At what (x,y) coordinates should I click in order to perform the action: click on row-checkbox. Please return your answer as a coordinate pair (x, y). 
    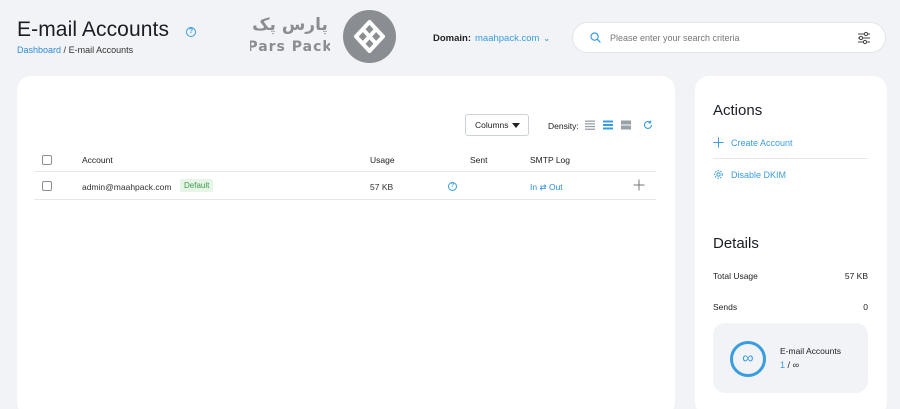
    Looking at the image, I should click on (47, 186).